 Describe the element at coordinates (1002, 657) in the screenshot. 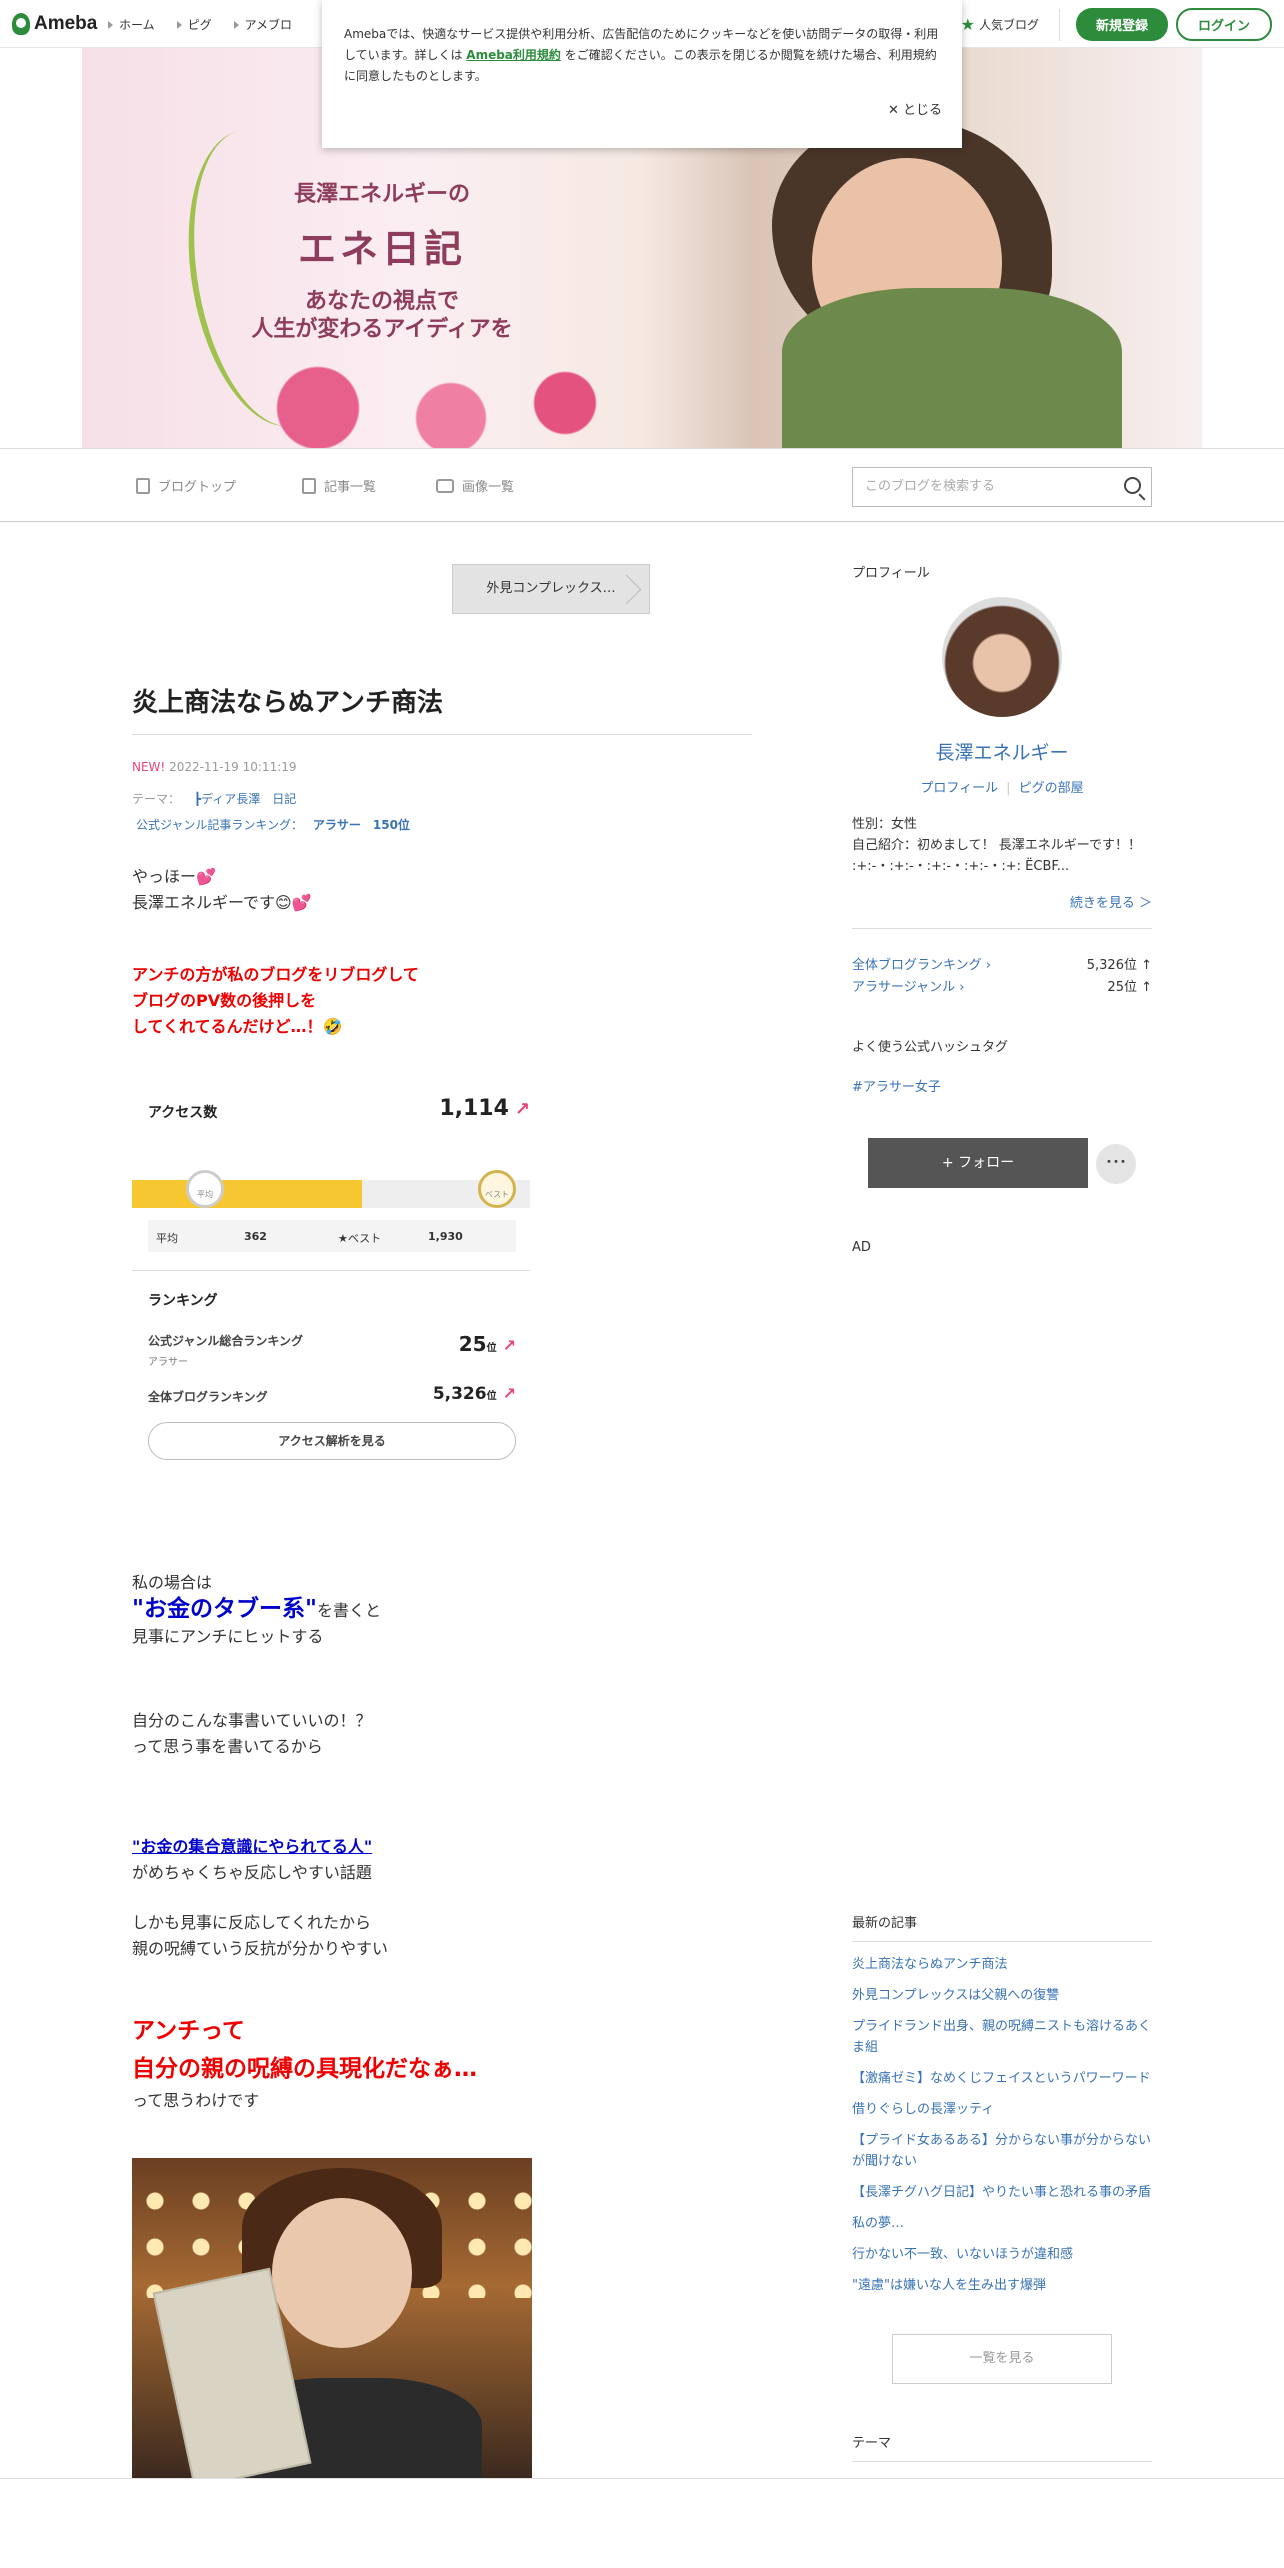

I see `avatar` at that location.